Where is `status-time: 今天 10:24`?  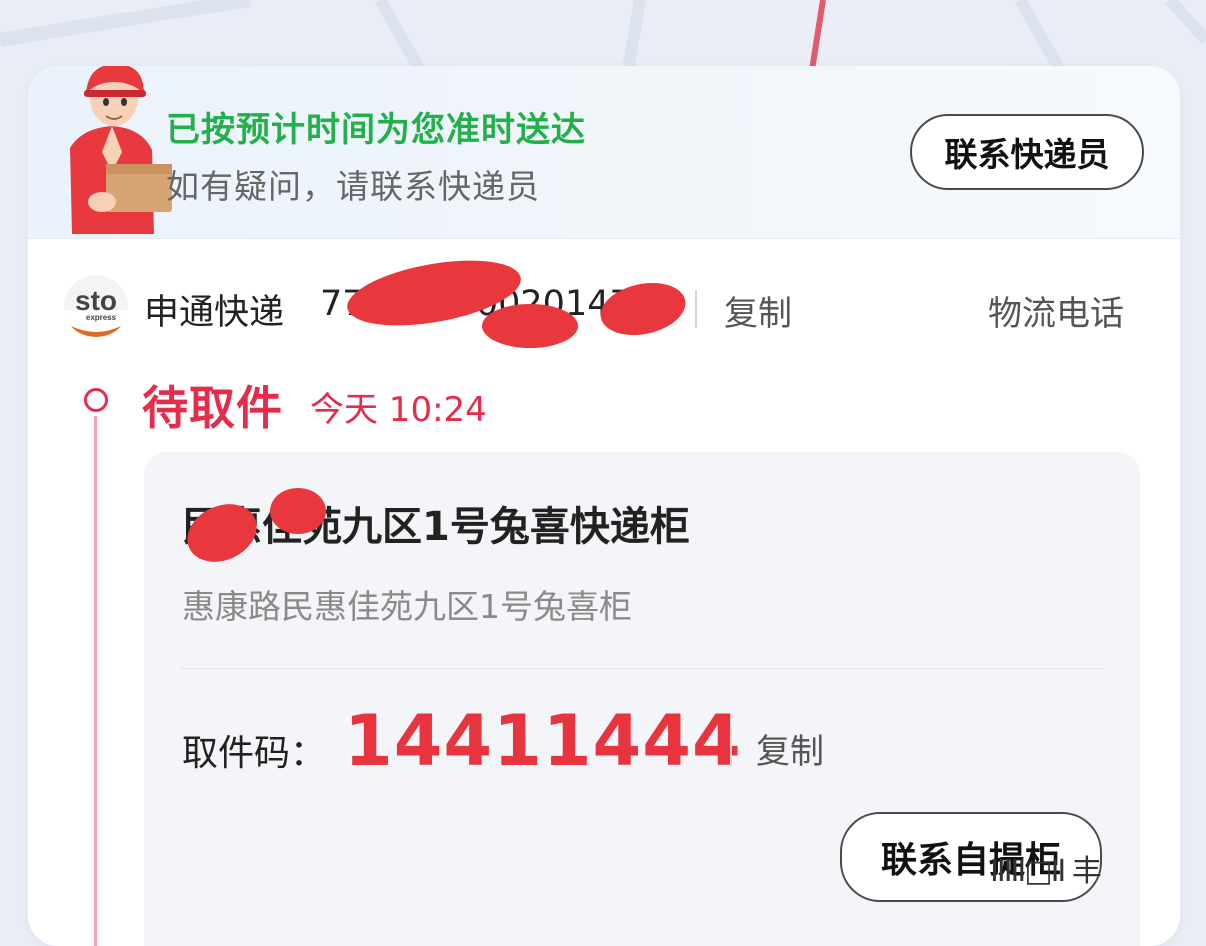 status-time: 今天 10:24 is located at coordinates (398, 410).